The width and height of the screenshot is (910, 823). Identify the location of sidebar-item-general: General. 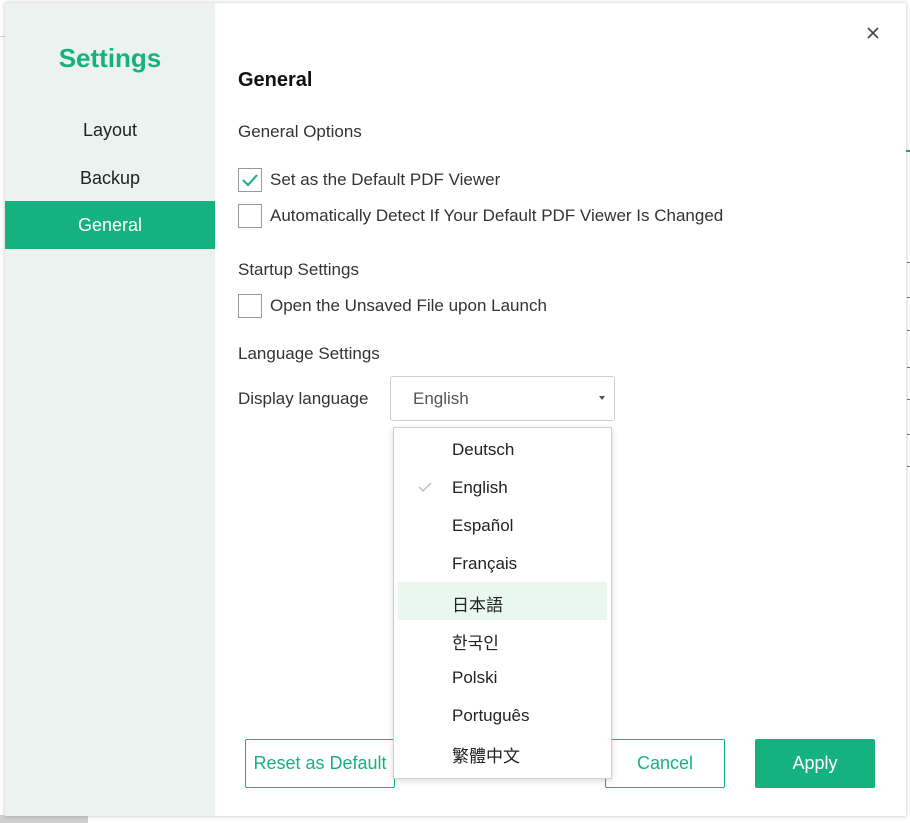
(110, 225).